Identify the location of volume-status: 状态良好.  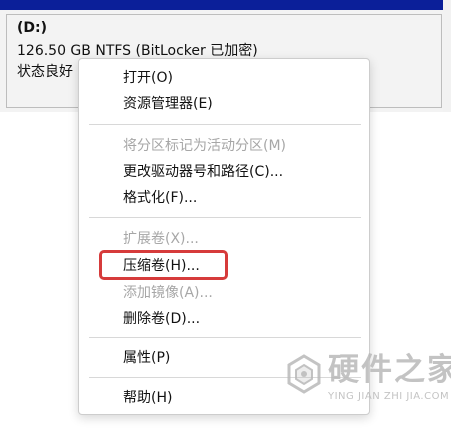
(45, 72).